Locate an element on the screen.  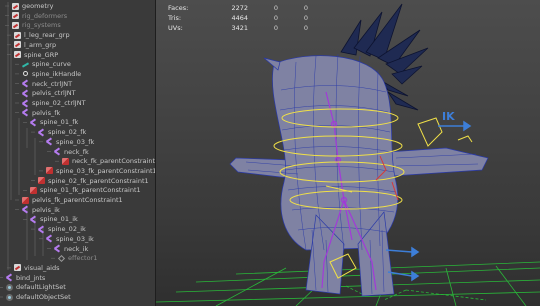
hud-value: 4464 is located at coordinates (239, 18).